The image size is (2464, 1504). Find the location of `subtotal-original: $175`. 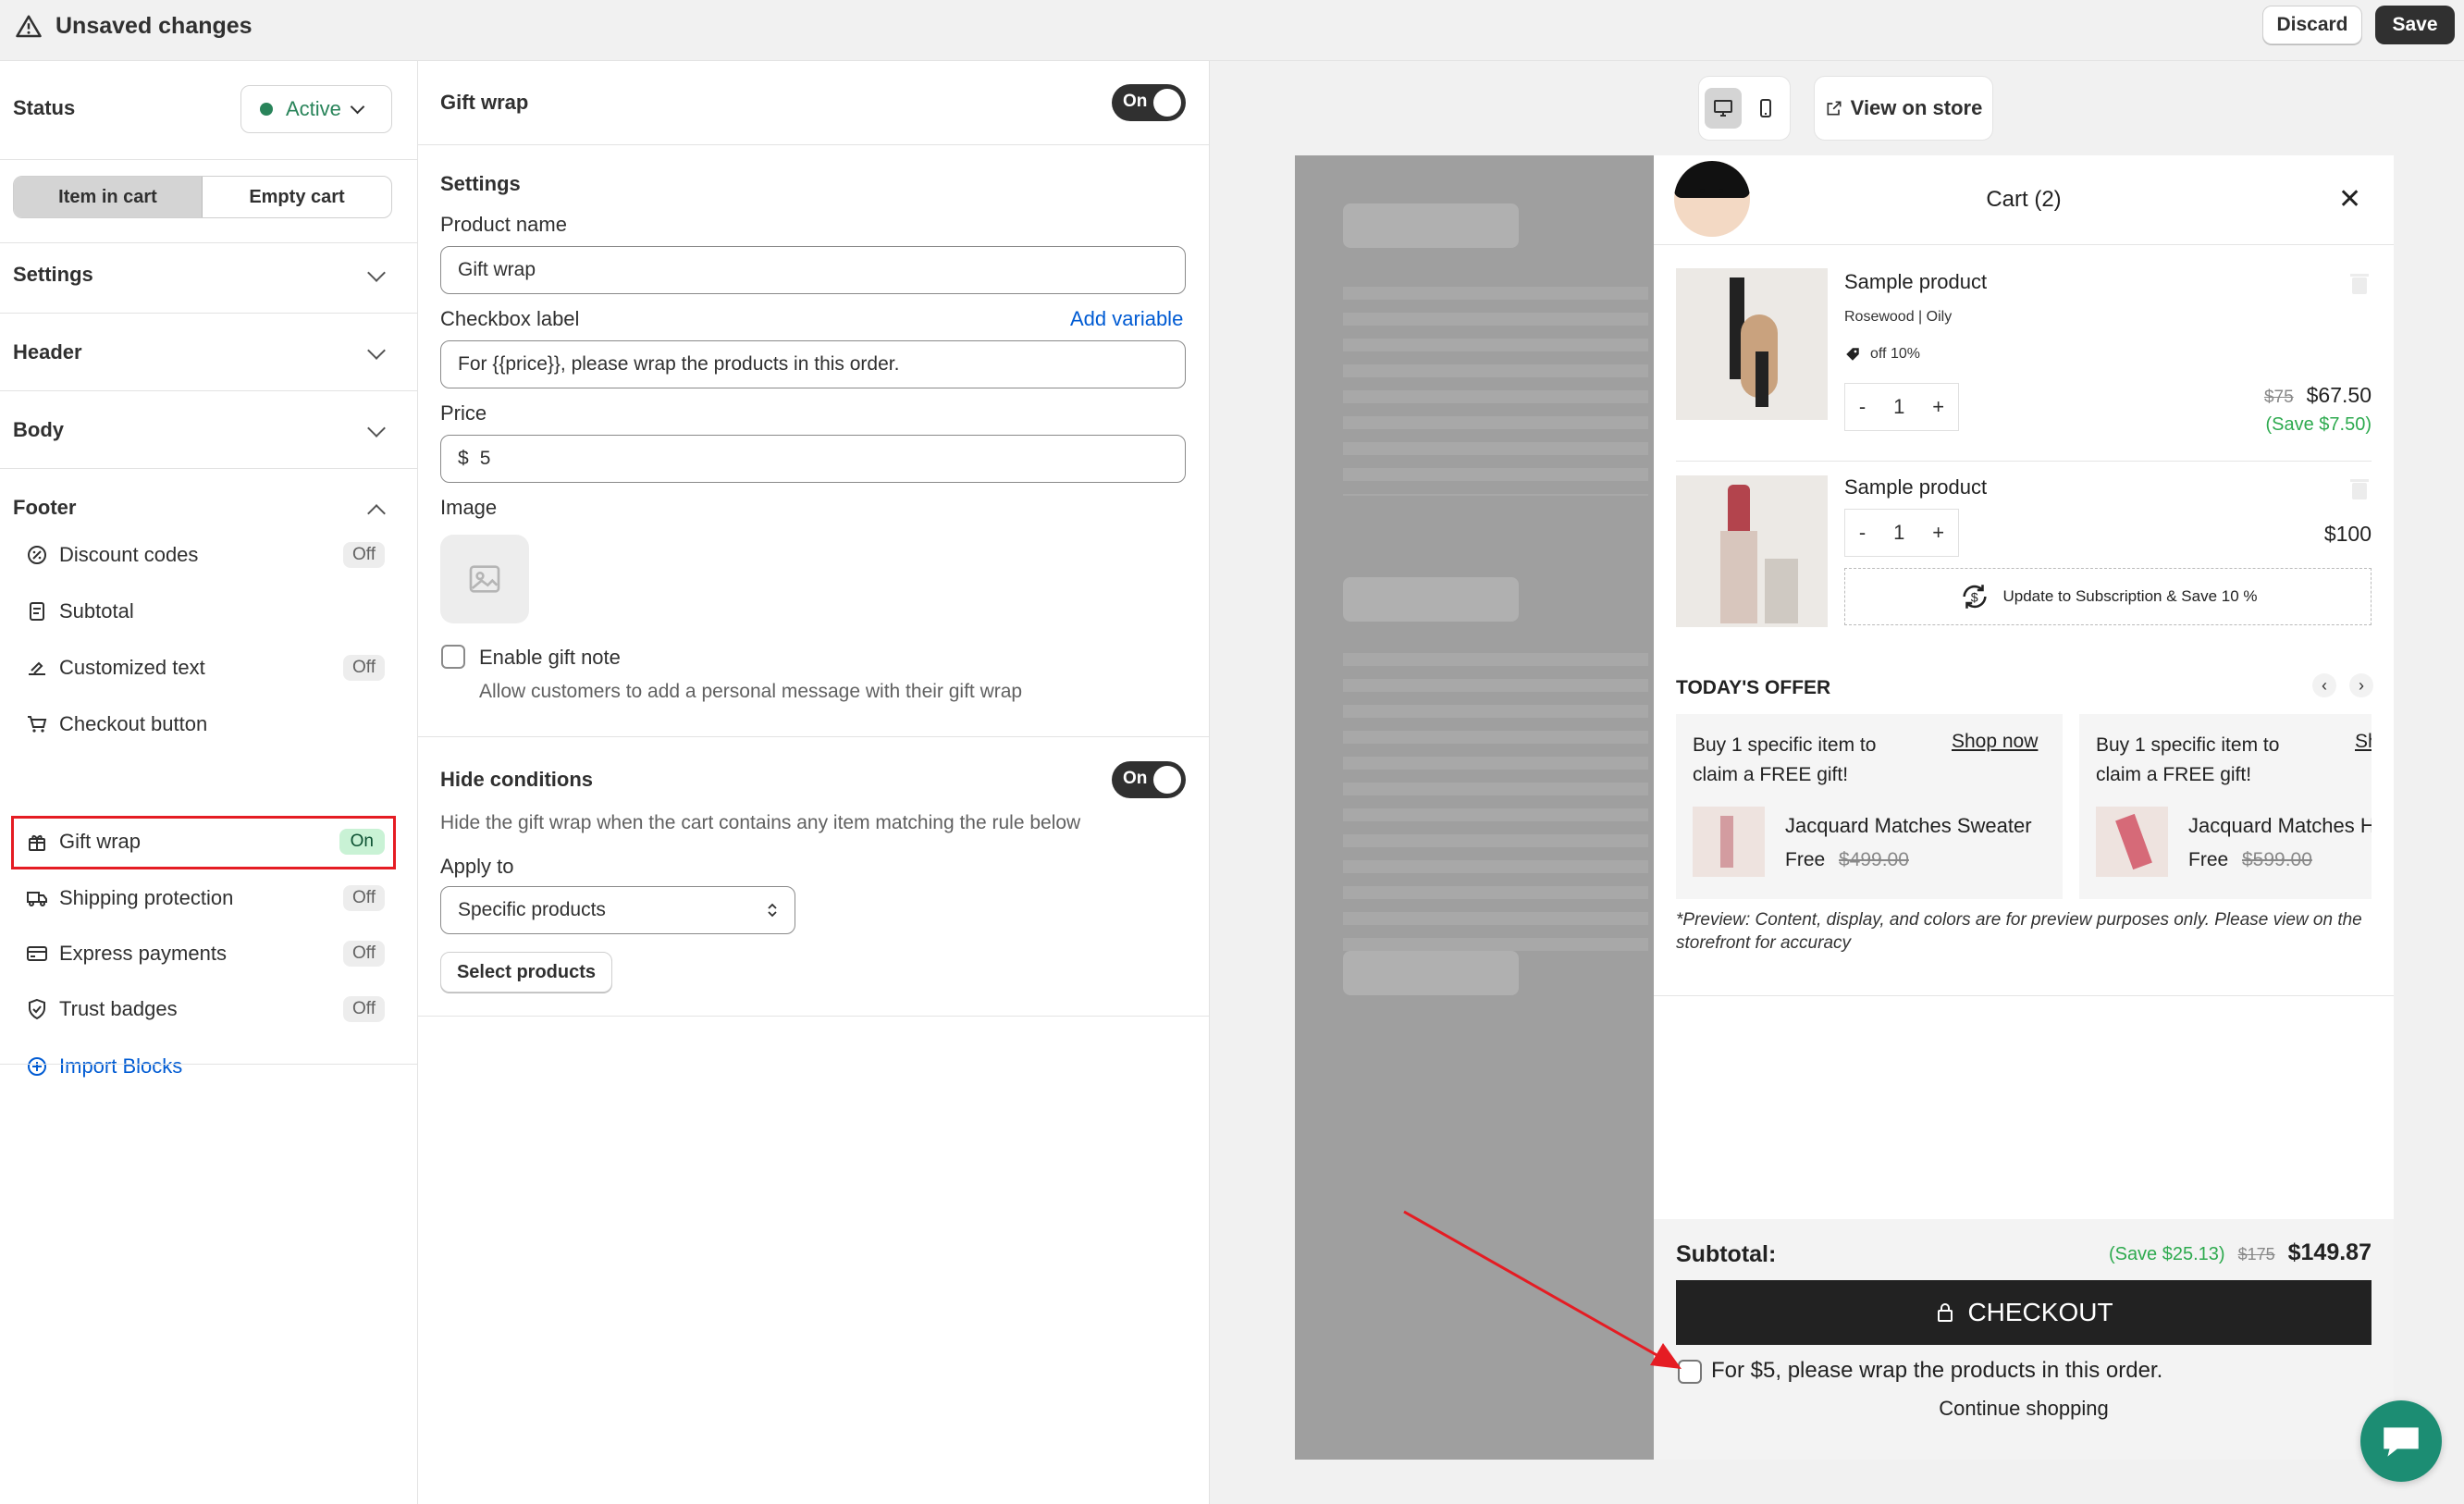

subtotal-original: $175 is located at coordinates (2256, 1254).